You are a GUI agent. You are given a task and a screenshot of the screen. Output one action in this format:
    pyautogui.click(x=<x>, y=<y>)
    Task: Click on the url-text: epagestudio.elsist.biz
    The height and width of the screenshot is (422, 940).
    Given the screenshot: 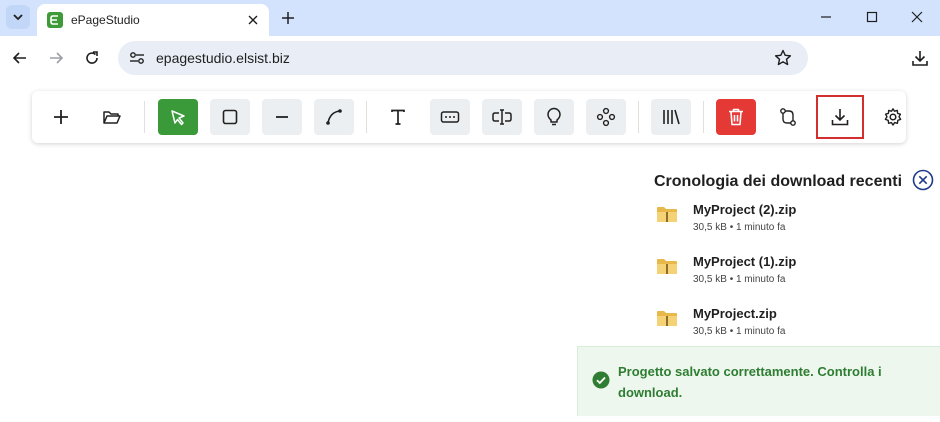 What is the action you would take?
    pyautogui.click(x=223, y=58)
    